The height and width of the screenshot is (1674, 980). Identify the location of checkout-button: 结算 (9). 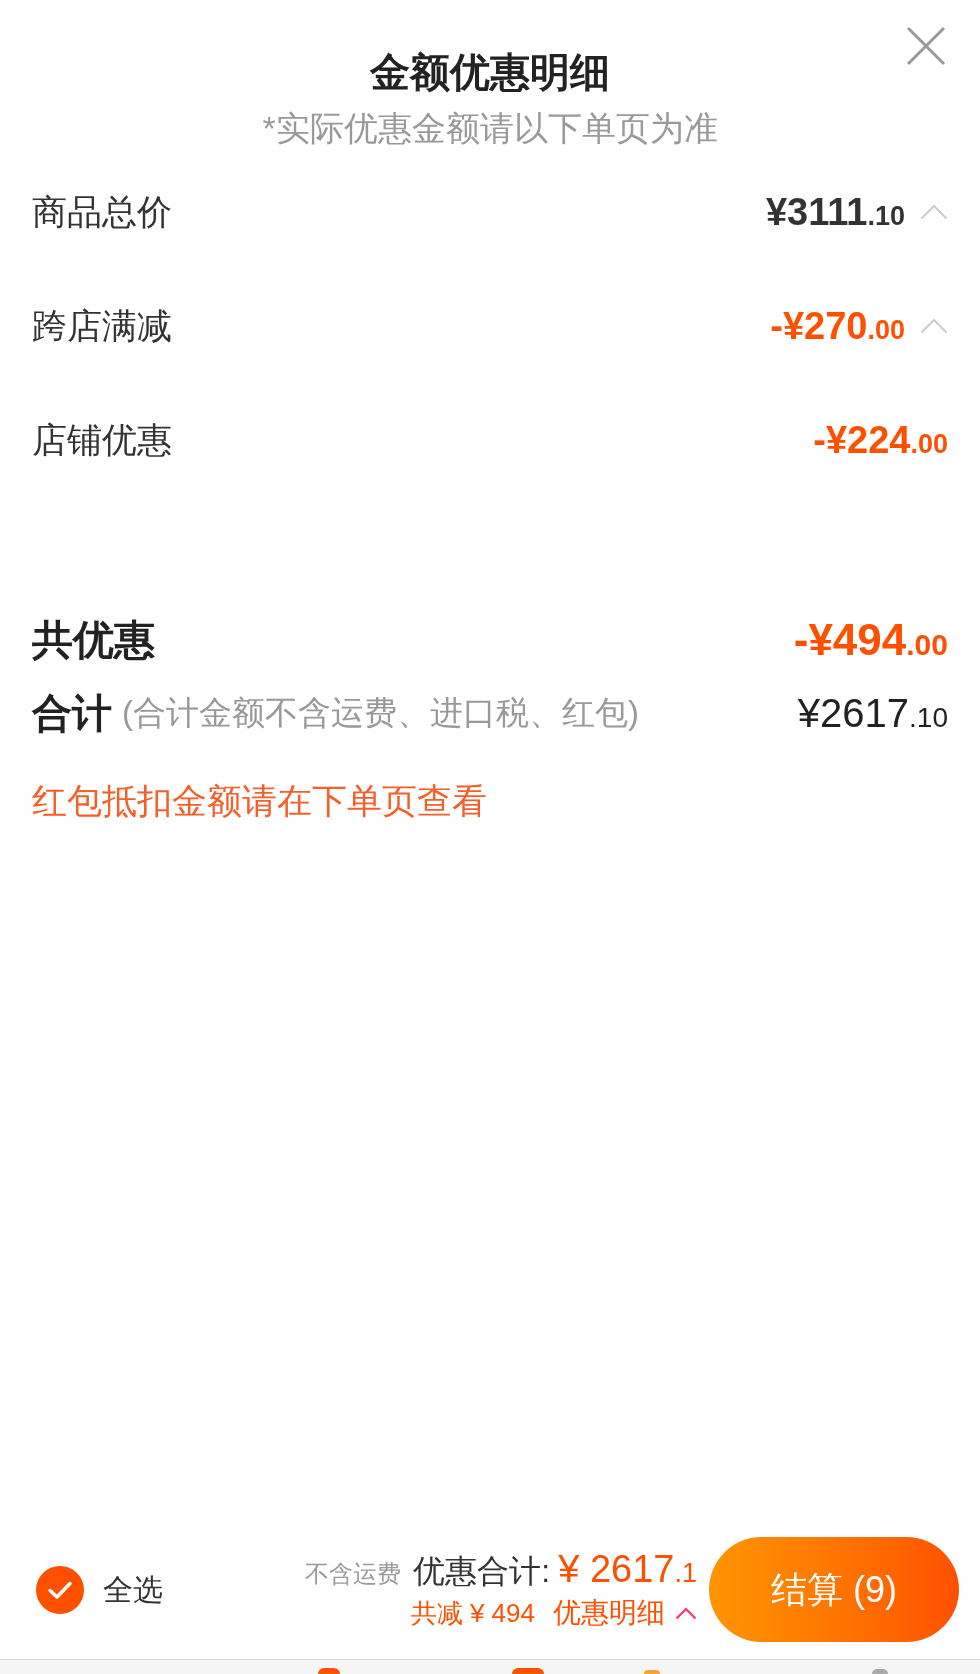
(834, 1589).